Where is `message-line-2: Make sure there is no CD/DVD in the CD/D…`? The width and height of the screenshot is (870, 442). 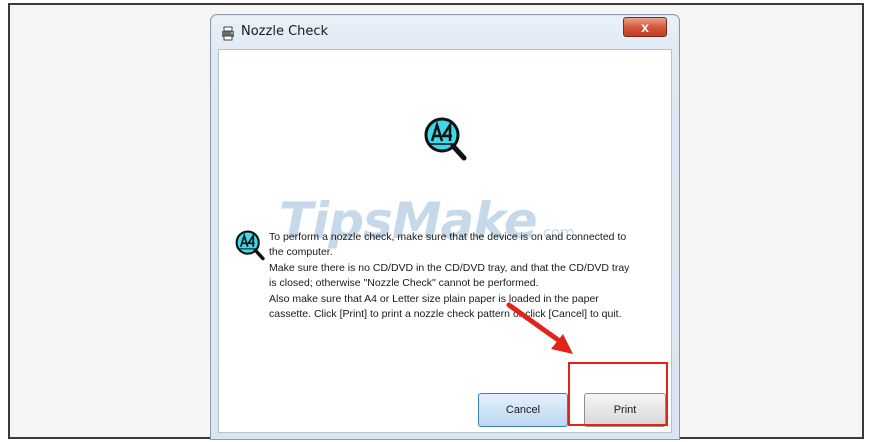 message-line-2: Make sure there is no CD/DVD in the CD/D… is located at coordinates (449, 275).